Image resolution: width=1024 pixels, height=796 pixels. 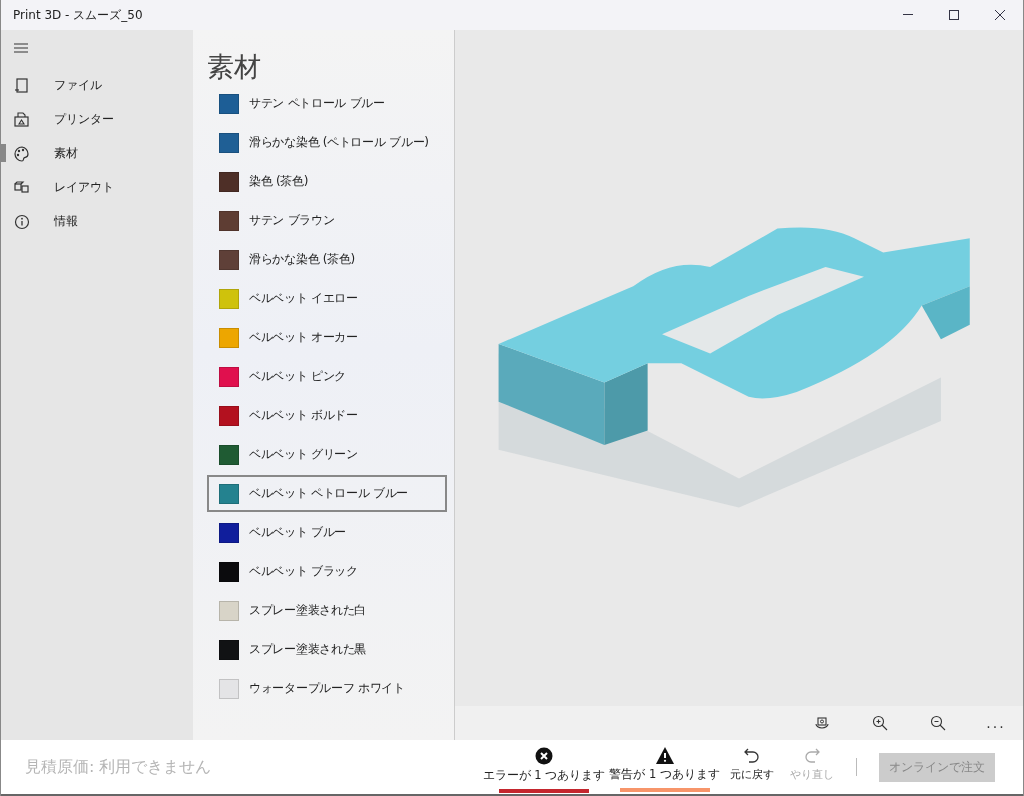 I want to click on redo-icon, so click(x=812, y=755).